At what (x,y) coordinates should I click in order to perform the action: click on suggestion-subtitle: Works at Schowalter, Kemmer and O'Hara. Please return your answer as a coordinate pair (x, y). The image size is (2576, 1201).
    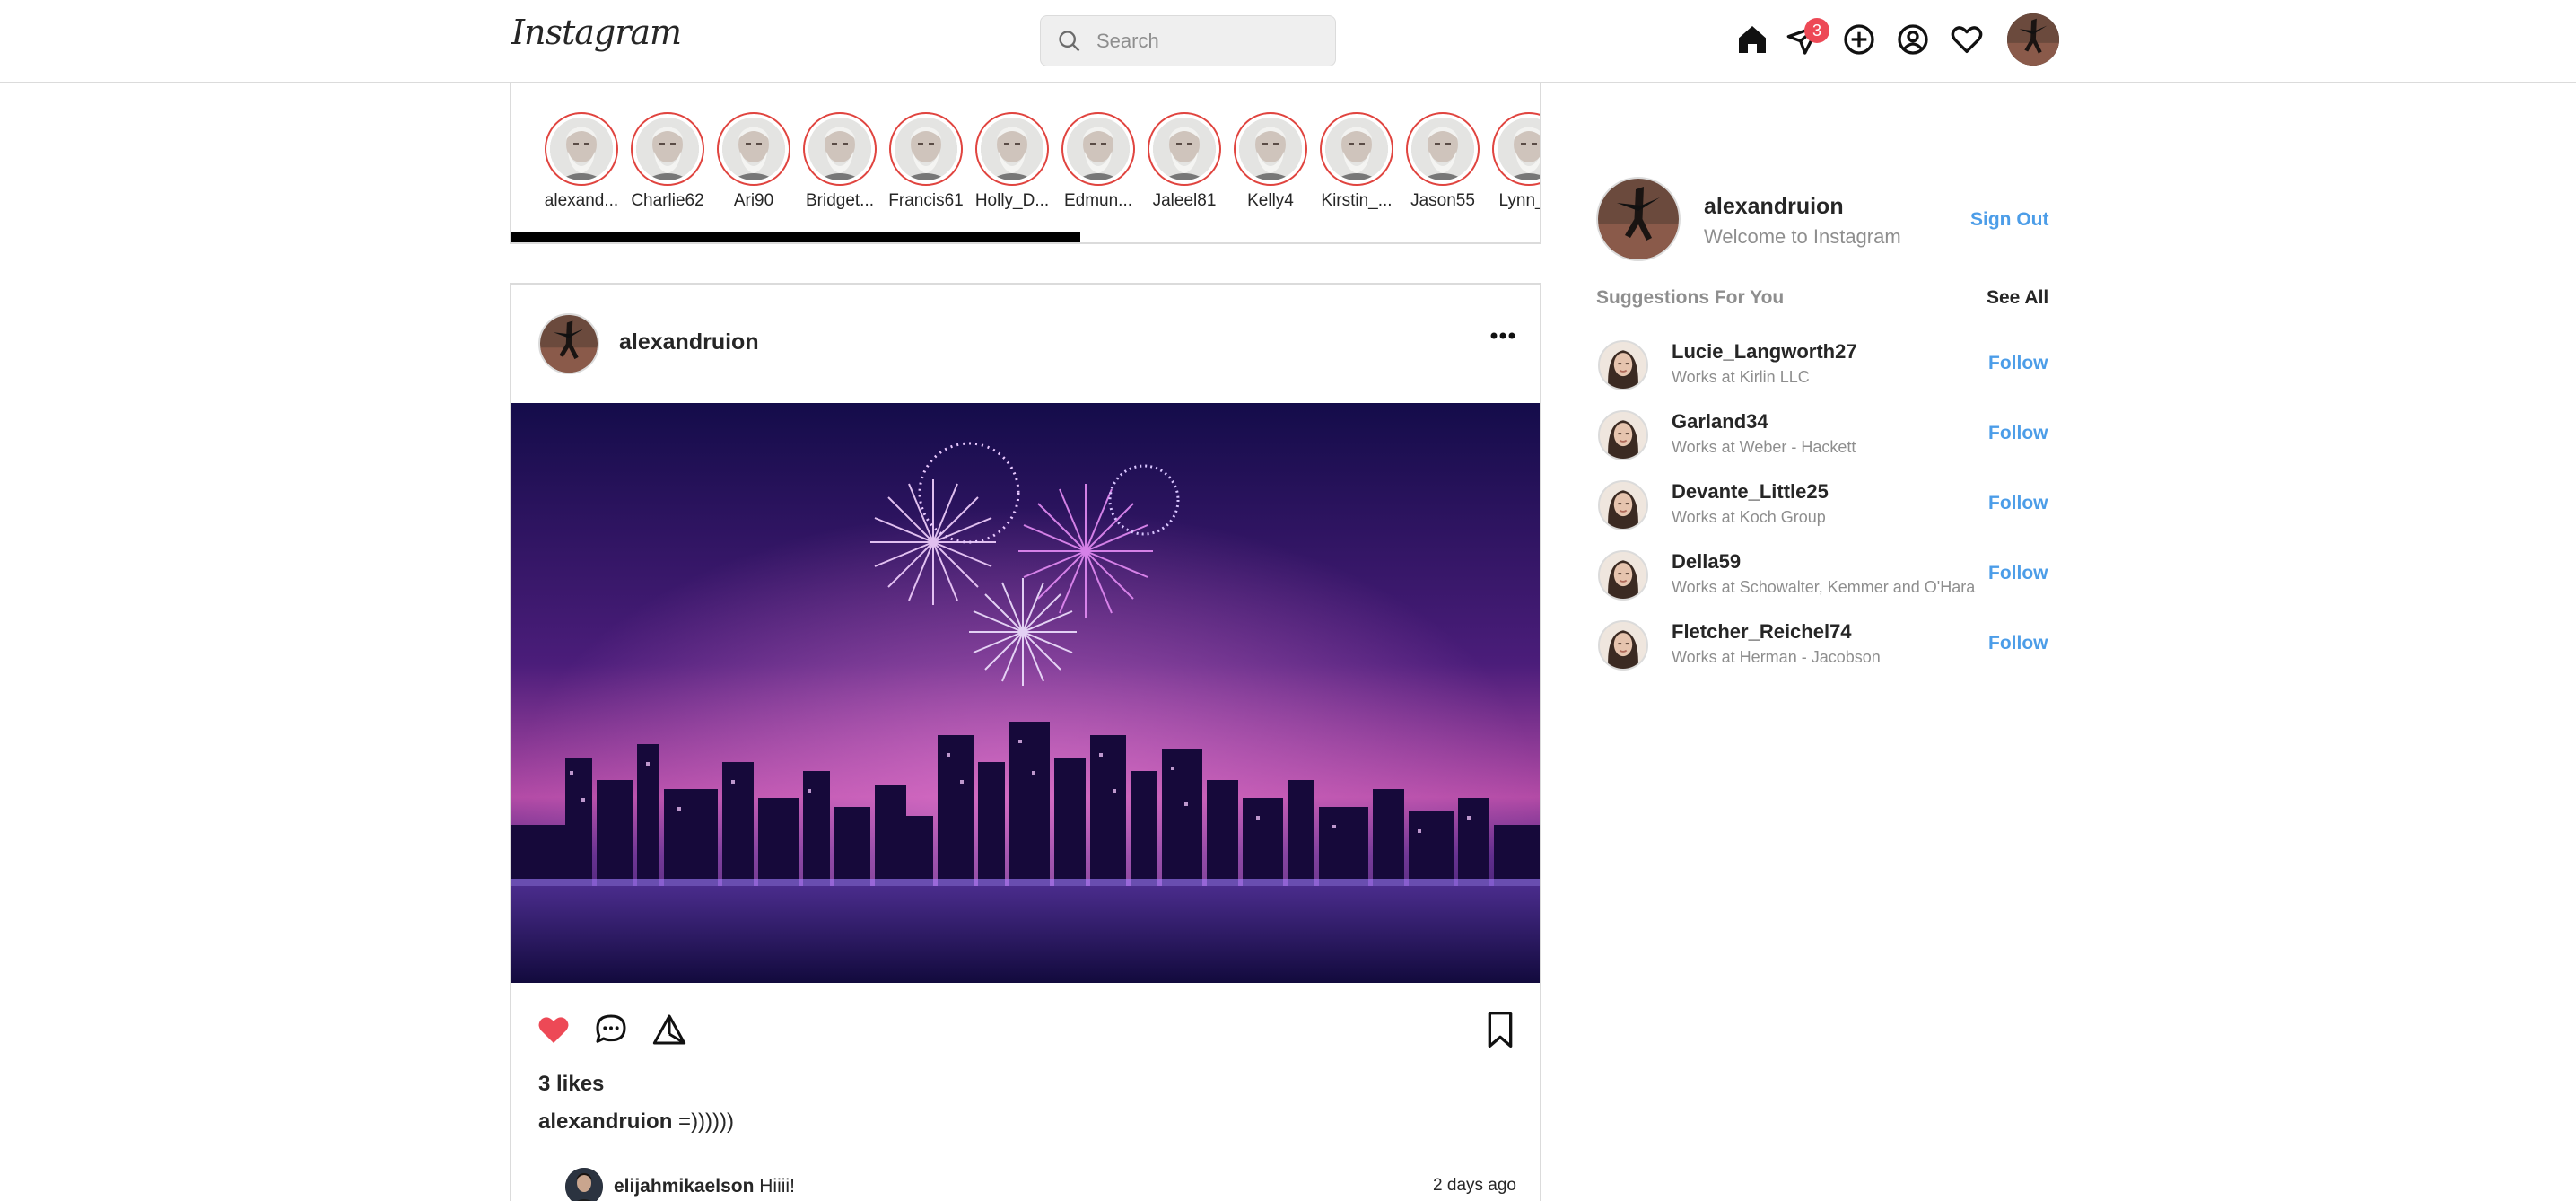
    Looking at the image, I should click on (1824, 587).